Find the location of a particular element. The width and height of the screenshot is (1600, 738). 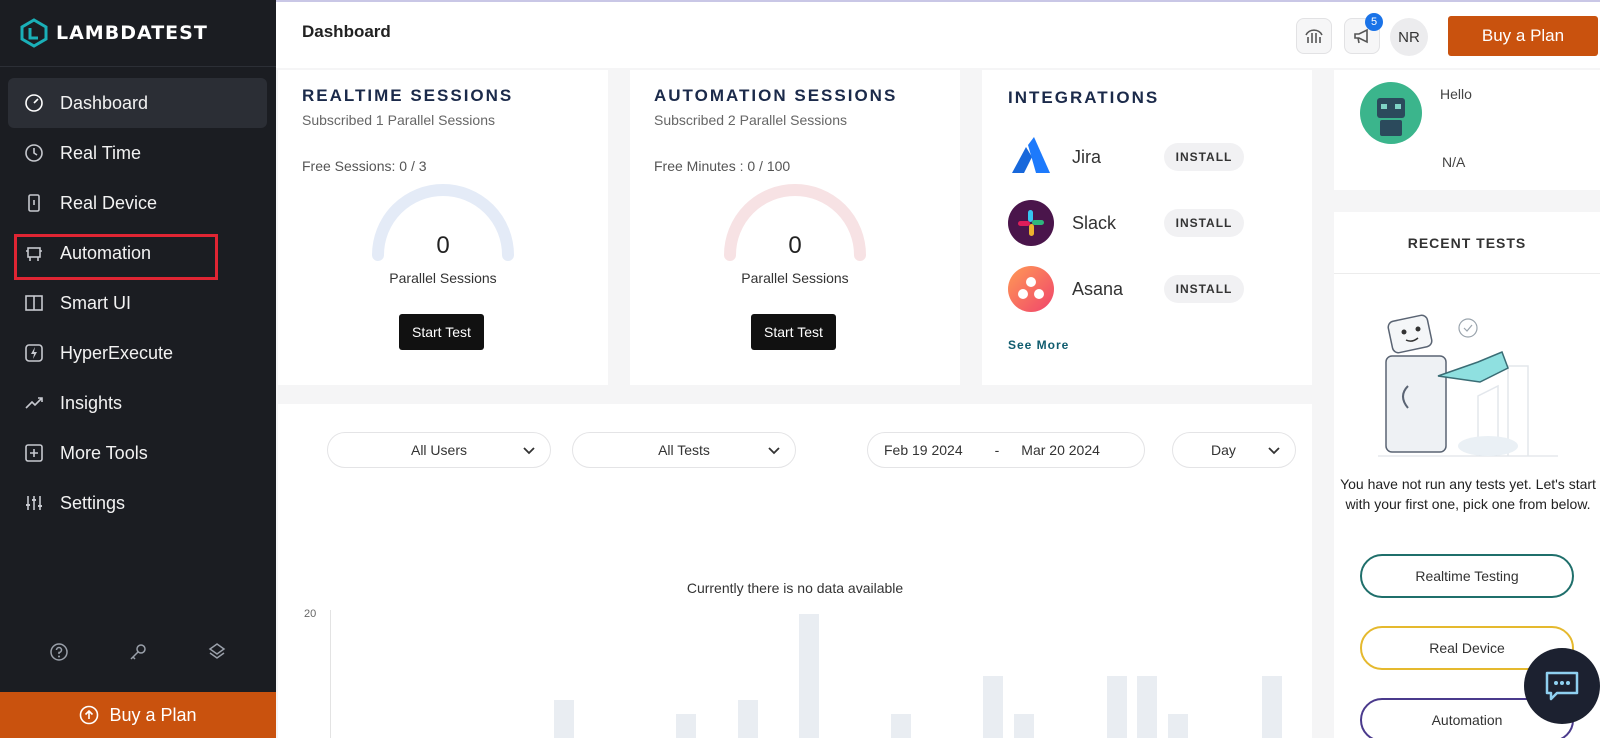

sidebar-buy-plan-button: Buy a Plan is located at coordinates (138, 715).